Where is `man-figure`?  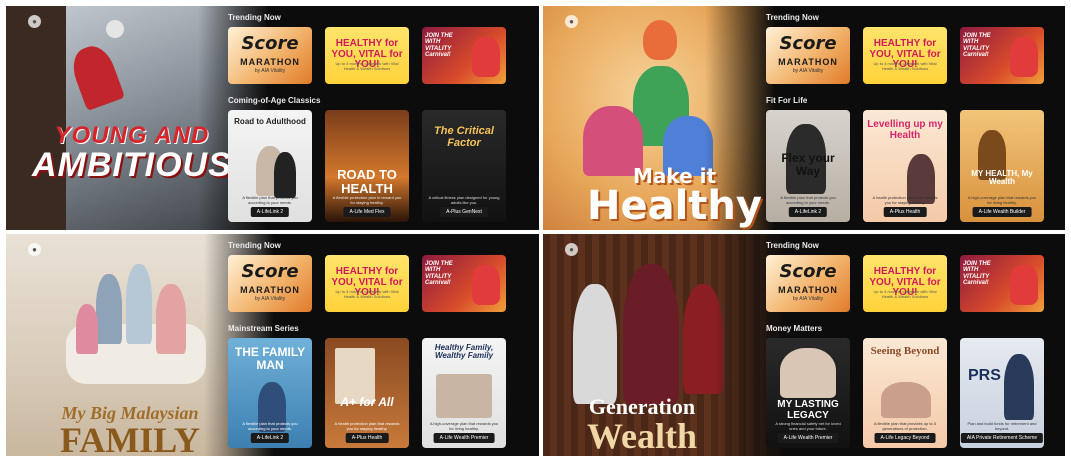
man-figure is located at coordinates (651, 334).